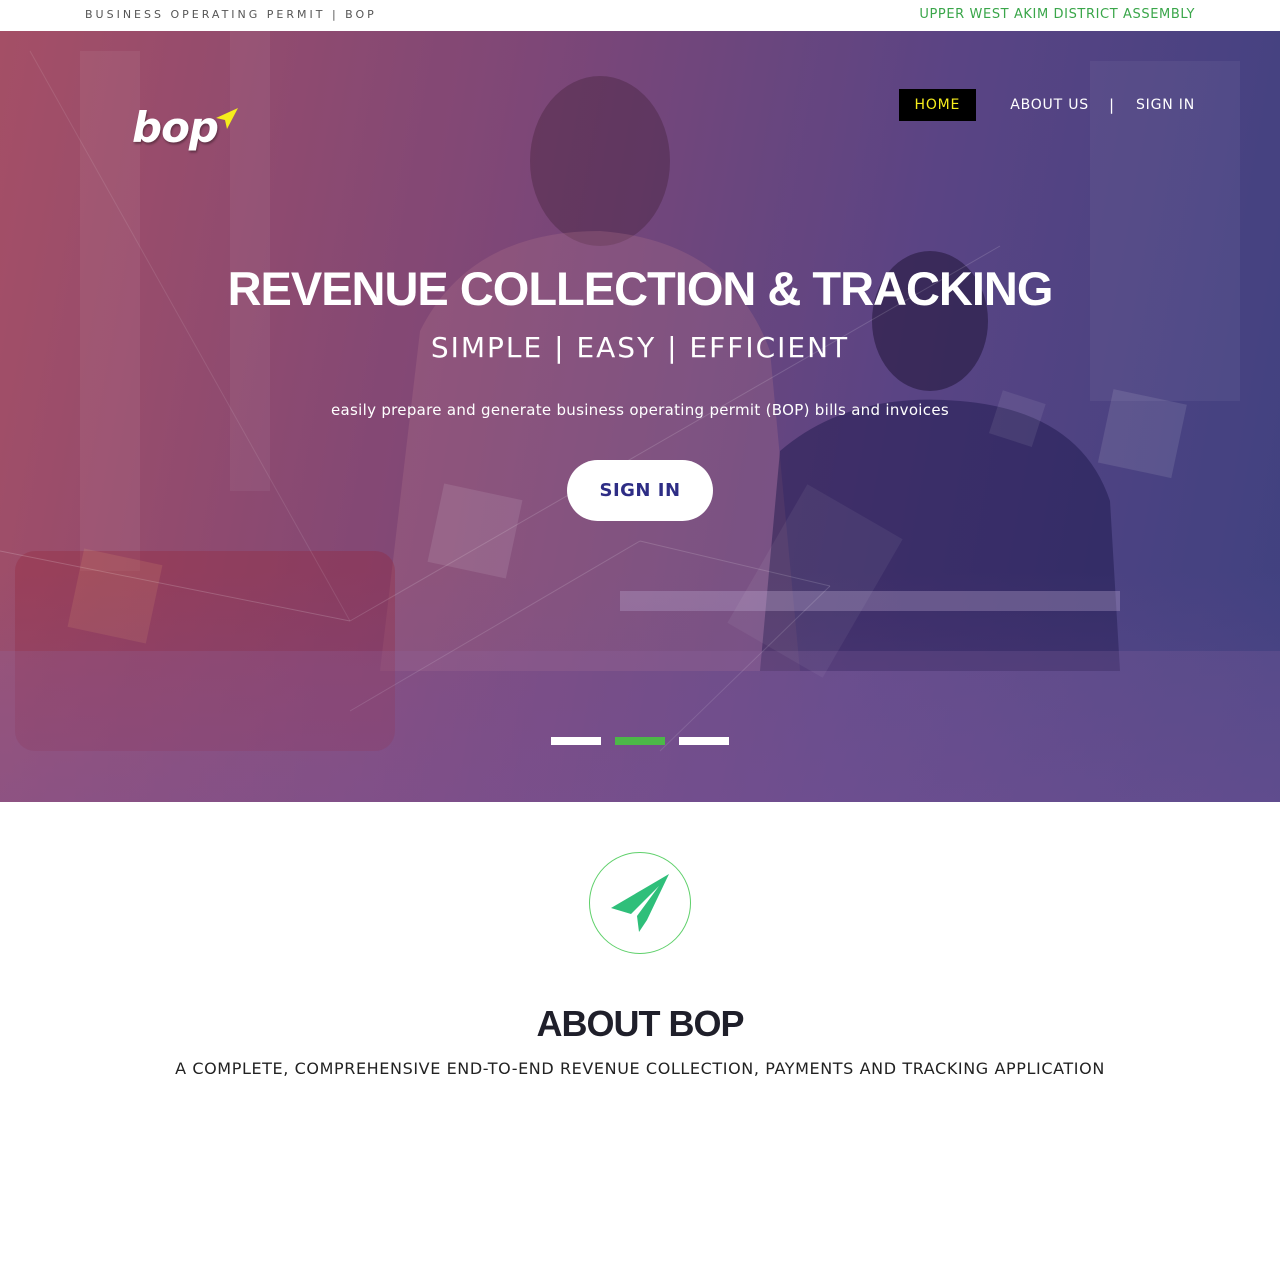 The image size is (1280, 1280). I want to click on arrow-pointer-icon, so click(227, 118).